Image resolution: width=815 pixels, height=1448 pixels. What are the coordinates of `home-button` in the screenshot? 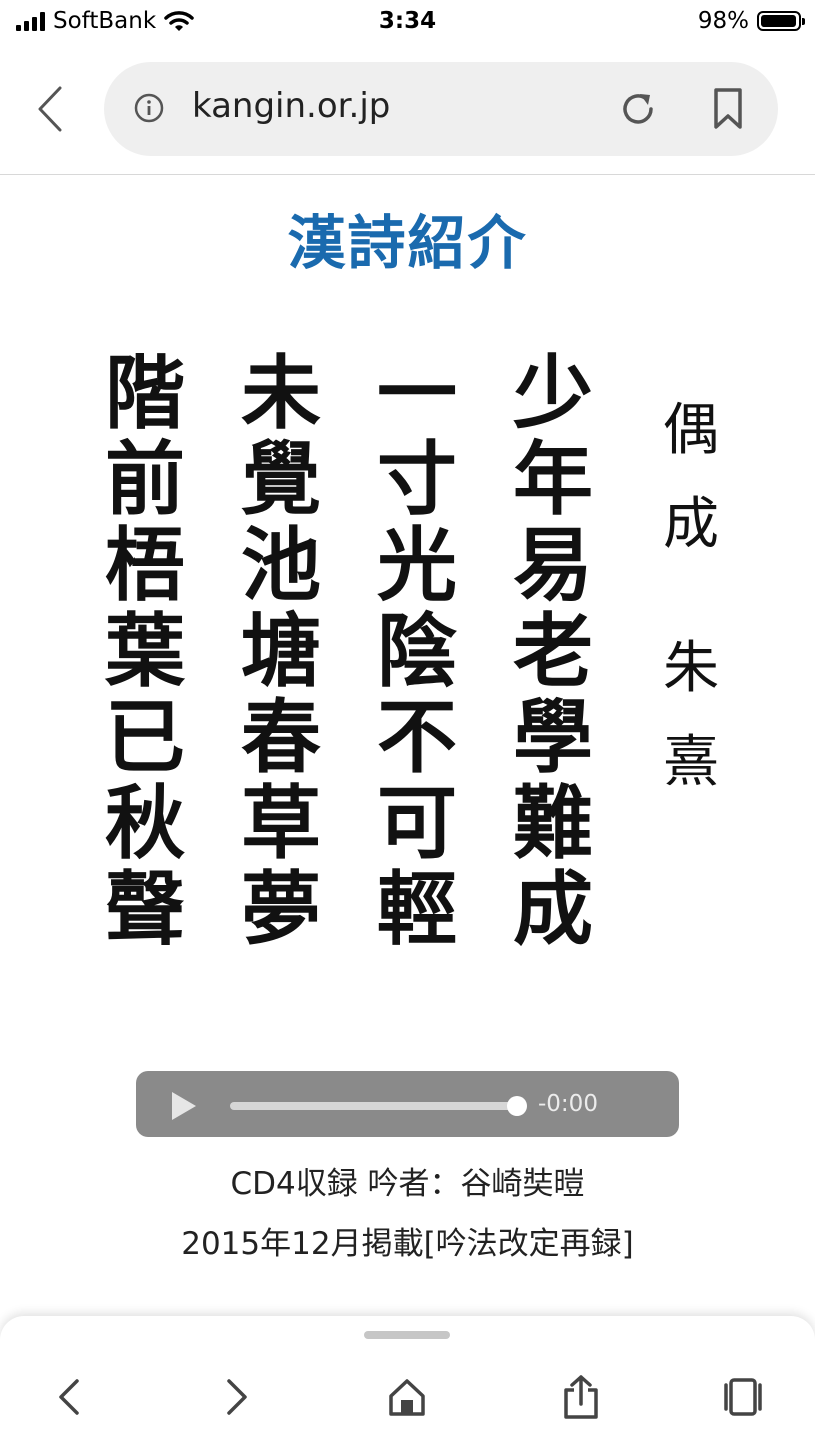 It's located at (407, 1397).